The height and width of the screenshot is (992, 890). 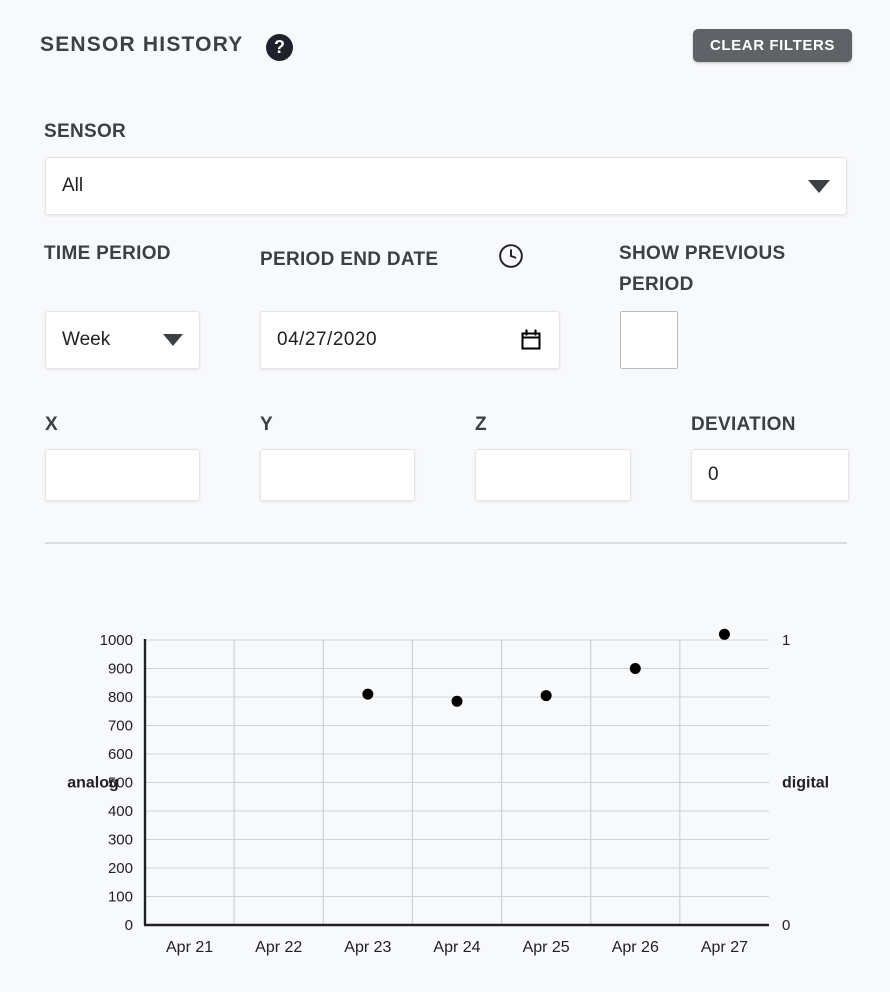 I want to click on y-axis-tick-label: 700, so click(x=120, y=726).